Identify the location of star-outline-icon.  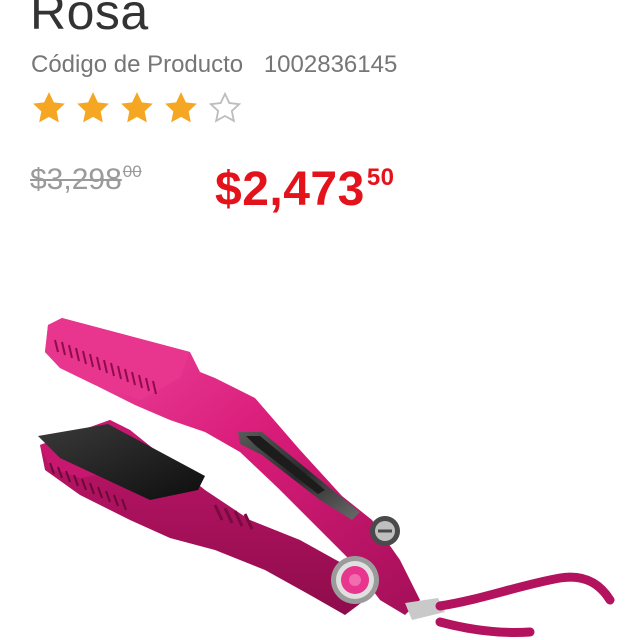
(225, 107).